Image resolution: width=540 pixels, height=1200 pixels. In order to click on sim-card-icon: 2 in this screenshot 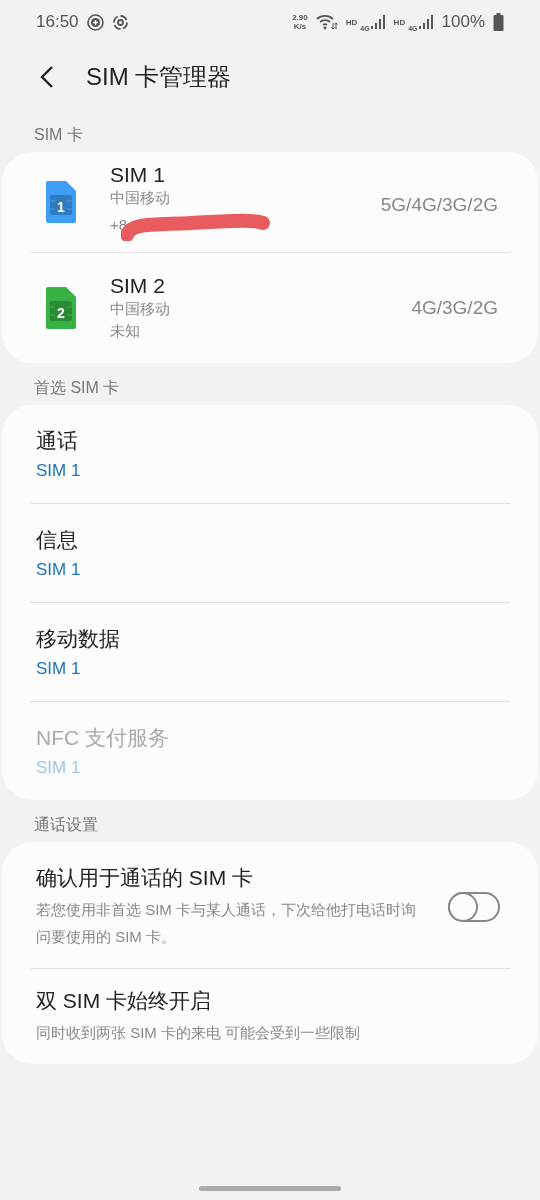, I will do `click(61, 308)`.